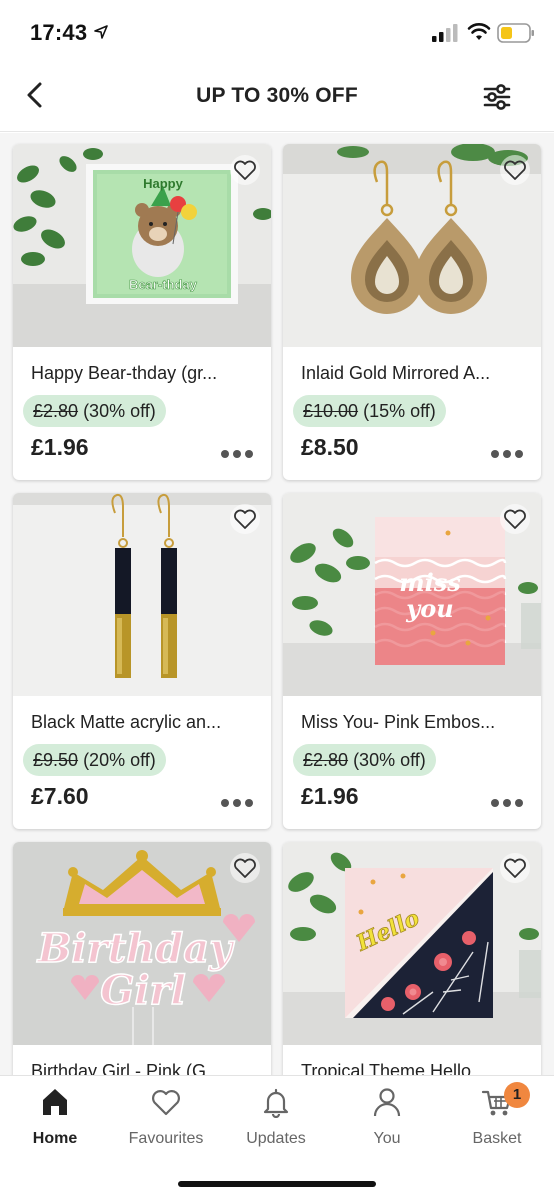 This screenshot has width=554, height=1200. I want to click on tab-favourites: Favourites, so click(166, 1116).